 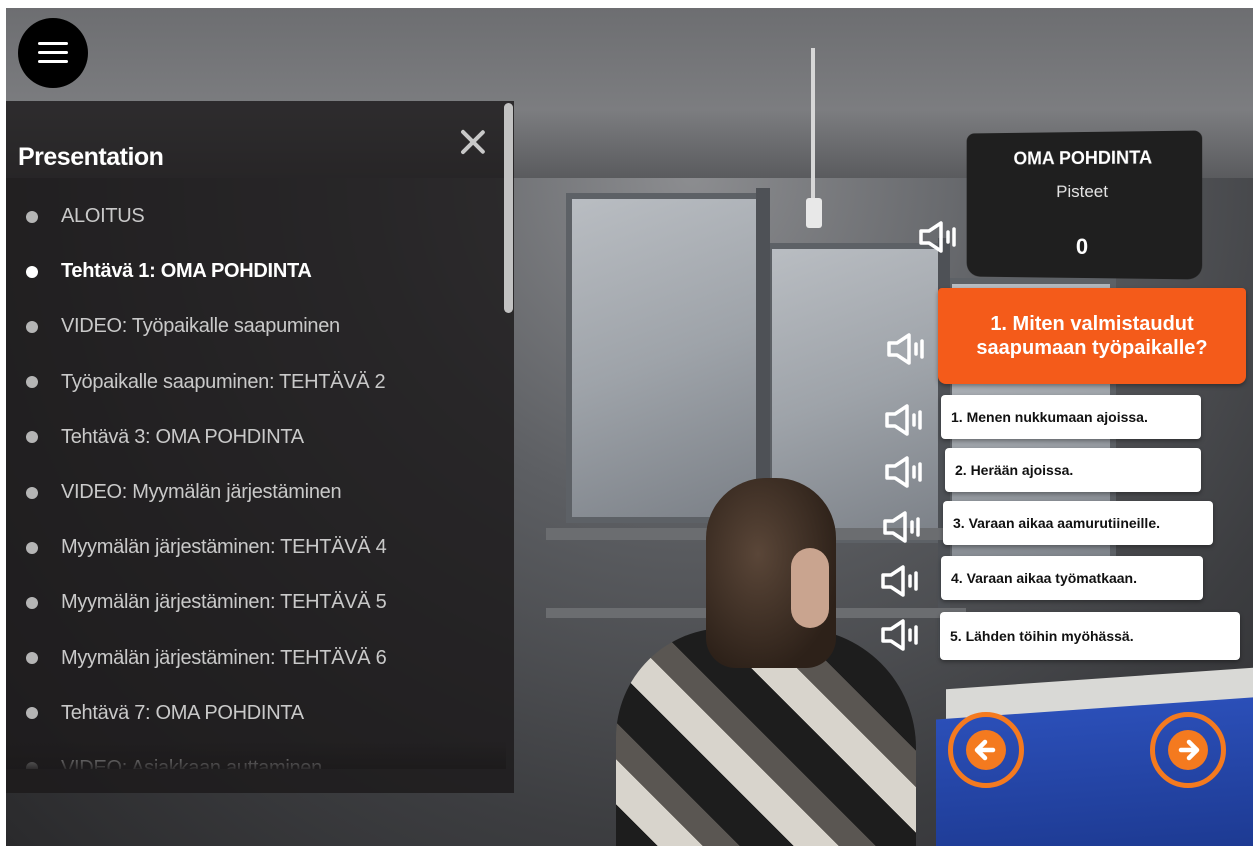 I want to click on menu-button, so click(x=53, y=53).